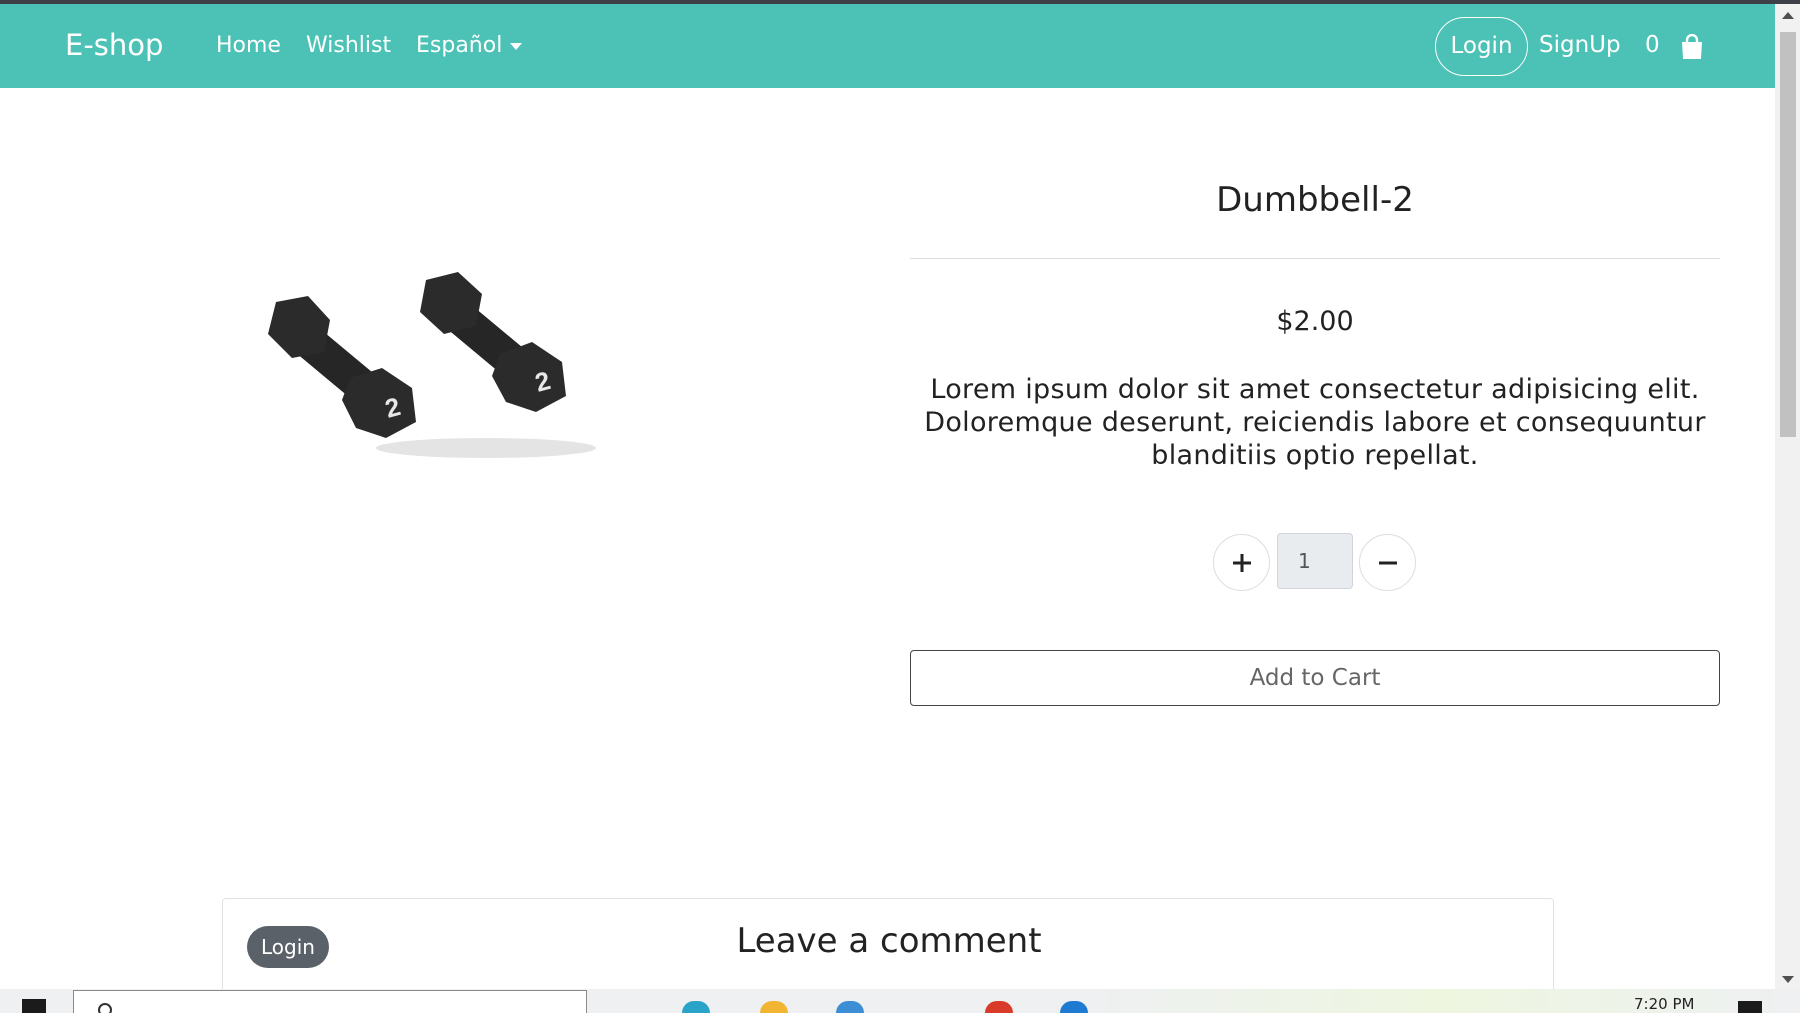  I want to click on taskbar-clock: 7:20 PM, so click(1664, 1004).